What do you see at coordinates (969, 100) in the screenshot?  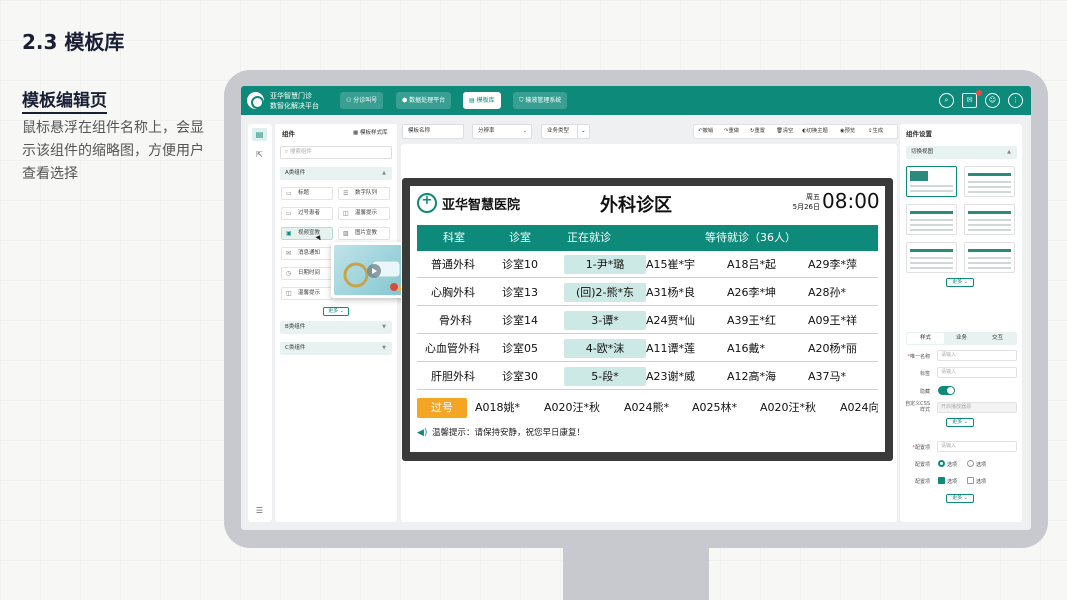 I see `mail-icon: ✉` at bounding box center [969, 100].